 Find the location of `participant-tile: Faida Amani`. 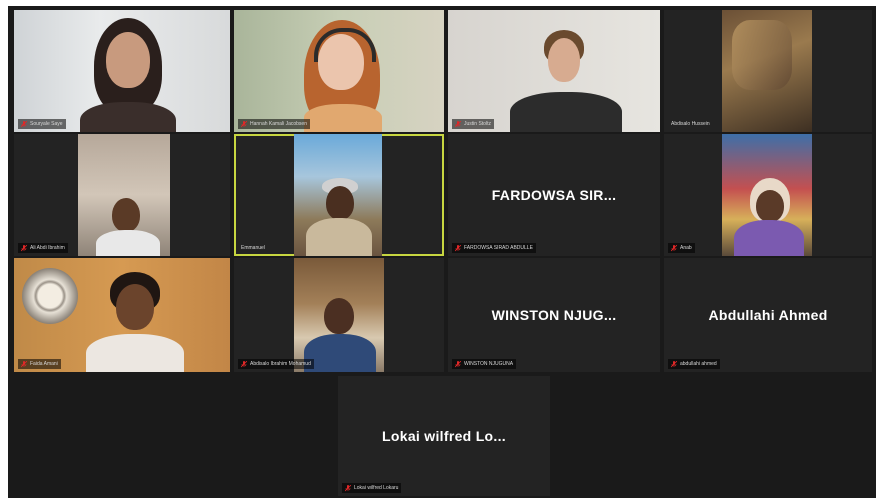

participant-tile: Faida Amani is located at coordinates (122, 315).